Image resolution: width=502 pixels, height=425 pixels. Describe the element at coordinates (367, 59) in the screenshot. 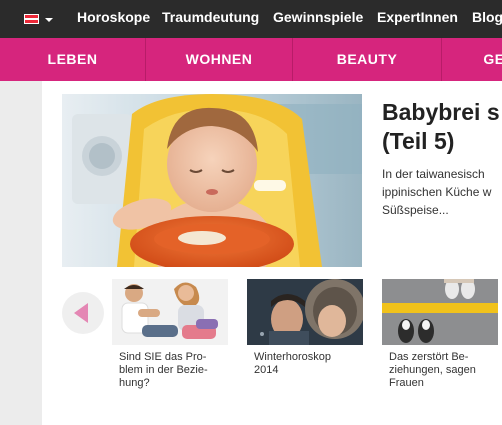

I see `category-beauty: BEAUTY` at that location.